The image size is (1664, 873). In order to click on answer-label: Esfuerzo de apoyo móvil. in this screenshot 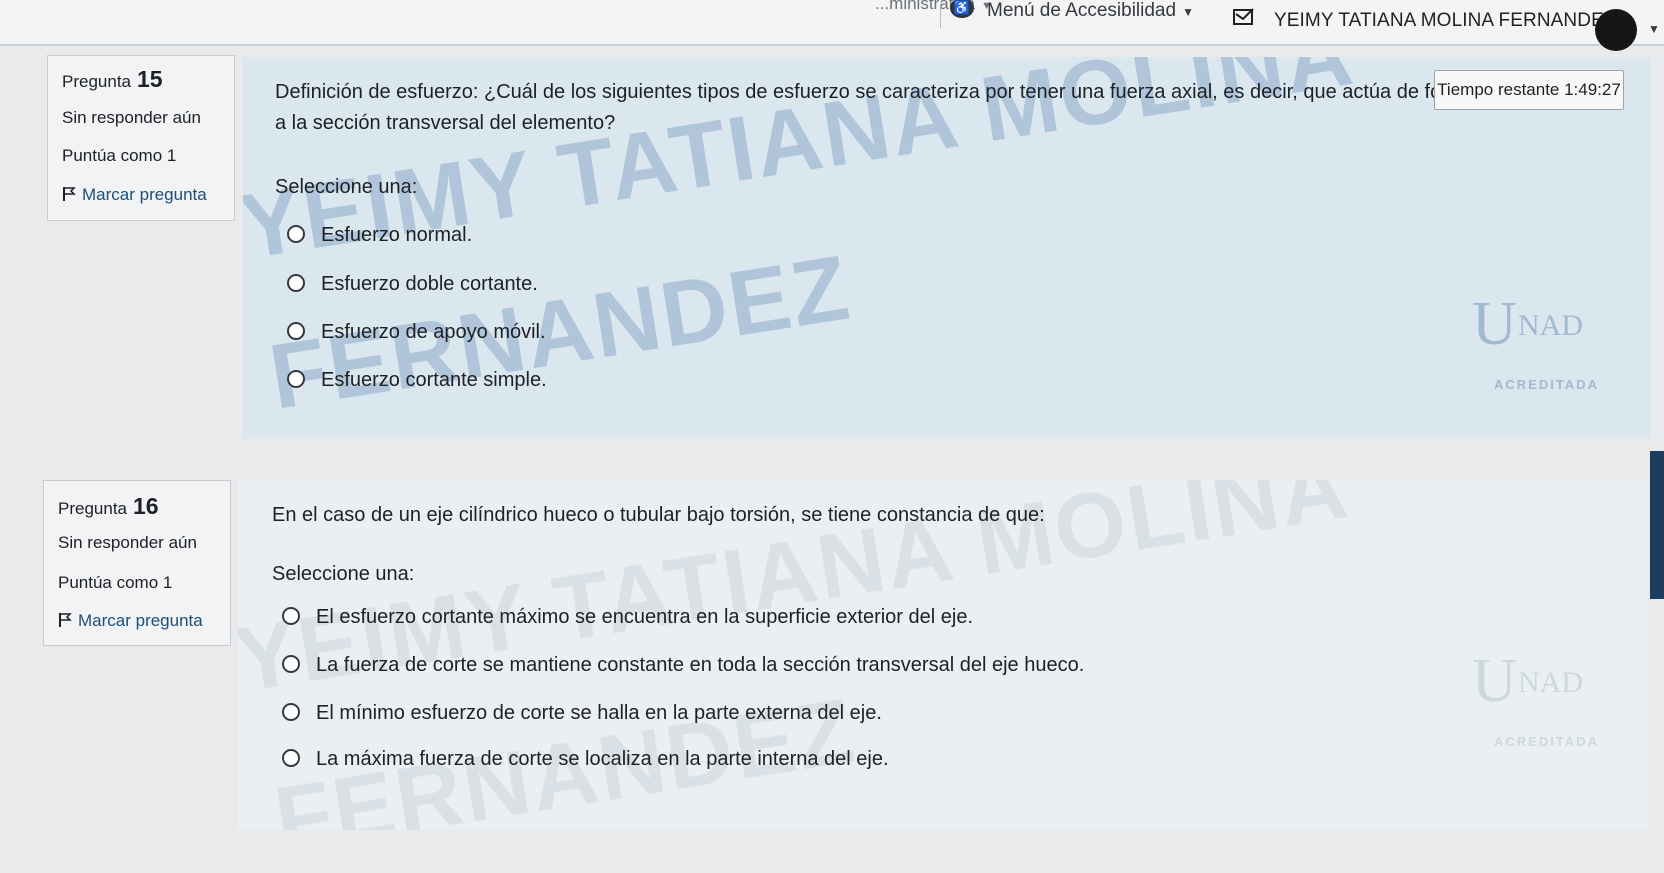, I will do `click(433, 332)`.